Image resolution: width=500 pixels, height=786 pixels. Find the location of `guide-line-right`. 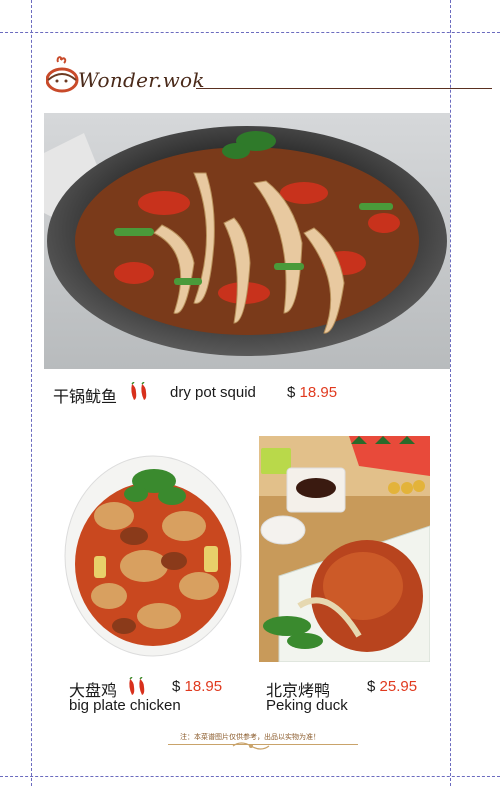

guide-line-right is located at coordinates (450, 393).